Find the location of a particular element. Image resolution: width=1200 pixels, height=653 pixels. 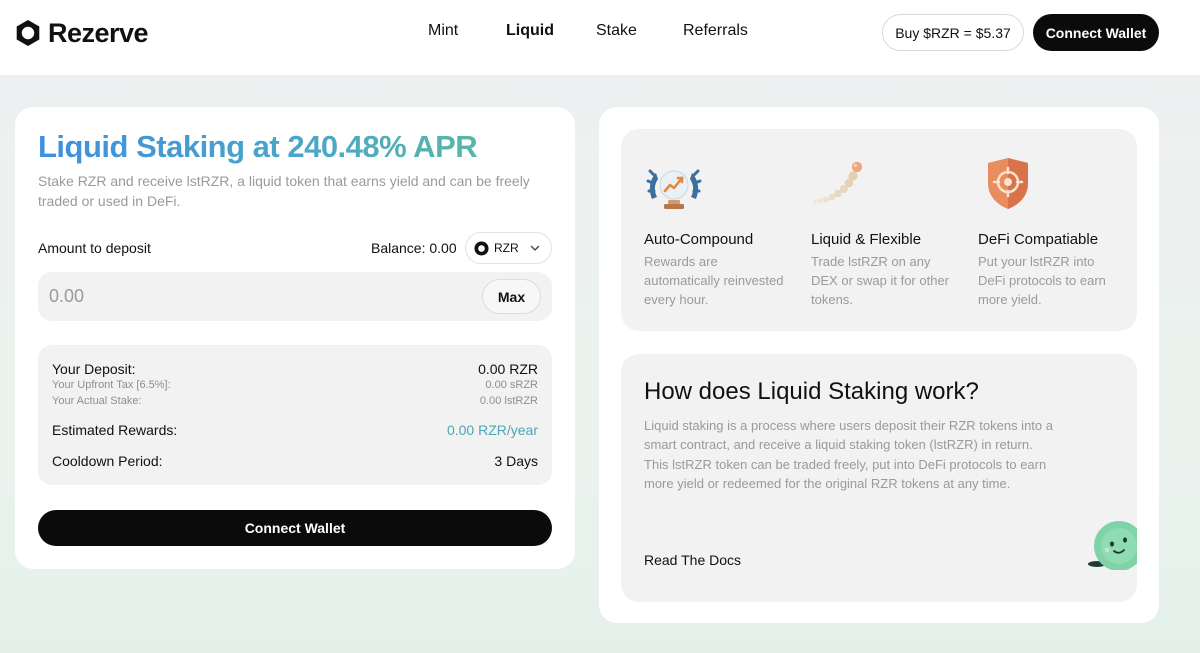

cooldown-label: Cooldown Period: is located at coordinates (107, 461).